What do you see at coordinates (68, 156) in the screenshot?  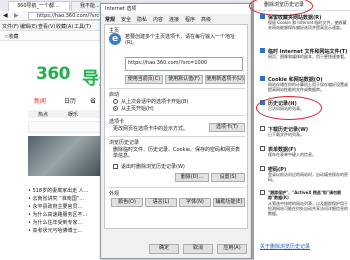 I see `news-image` at bounding box center [68, 156].